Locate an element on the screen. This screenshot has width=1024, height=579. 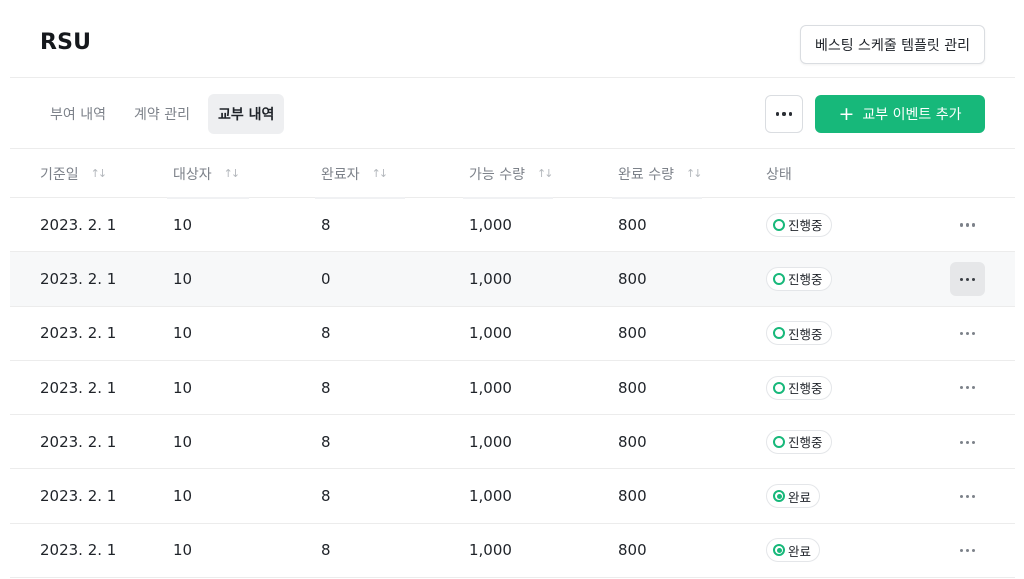
column-header-target: 대상자 ↑↓ is located at coordinates (208, 174).